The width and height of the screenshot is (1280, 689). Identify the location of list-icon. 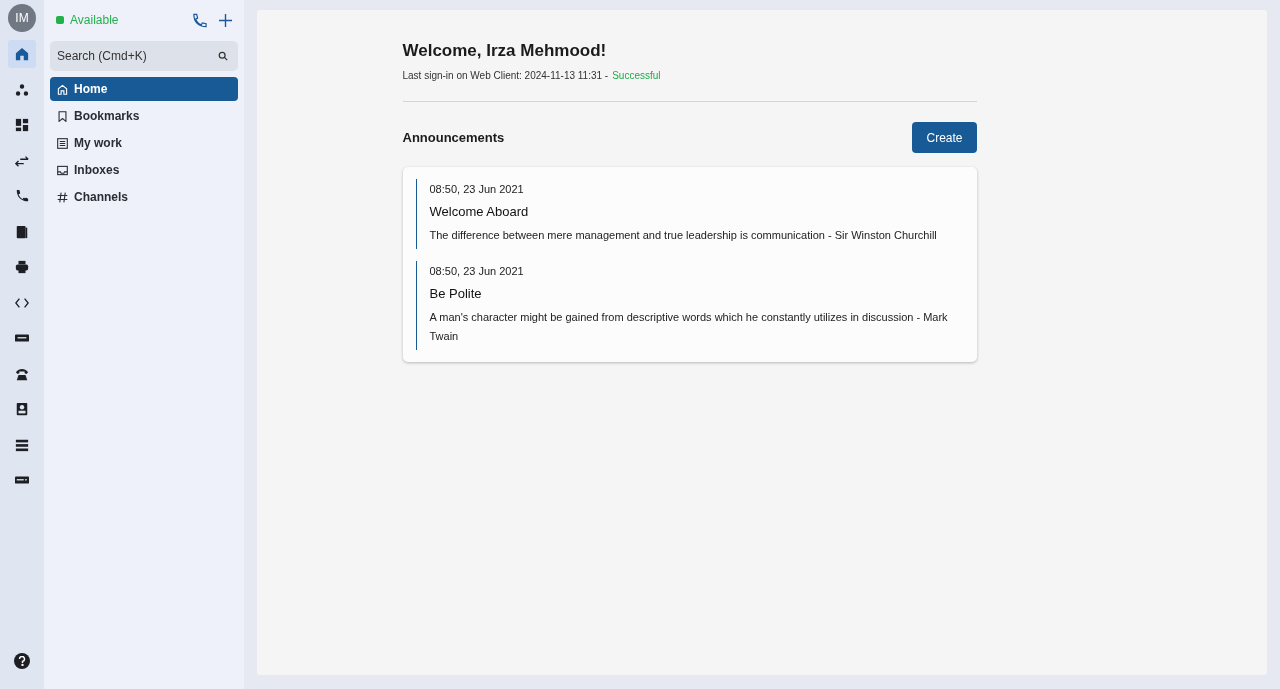
(62, 143).